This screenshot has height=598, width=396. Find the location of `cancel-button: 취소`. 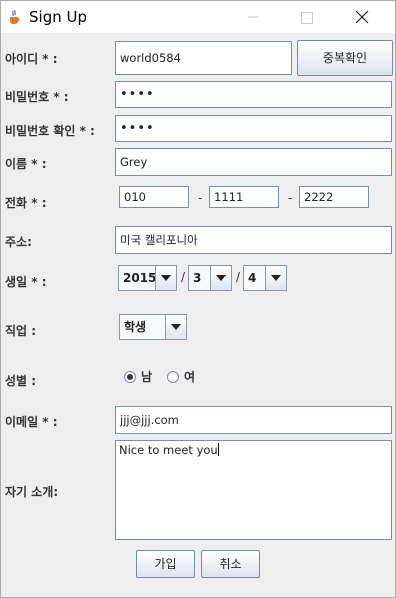

cancel-button: 취소 is located at coordinates (230, 564).